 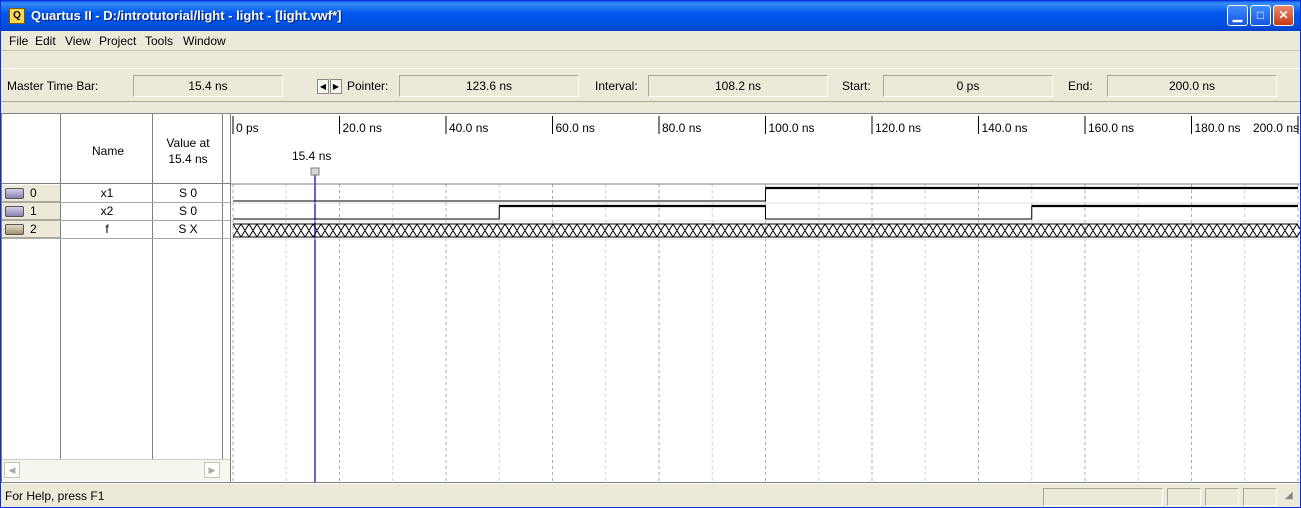 What do you see at coordinates (55, 496) in the screenshot?
I see `status-help-text: For Help, press F1` at bounding box center [55, 496].